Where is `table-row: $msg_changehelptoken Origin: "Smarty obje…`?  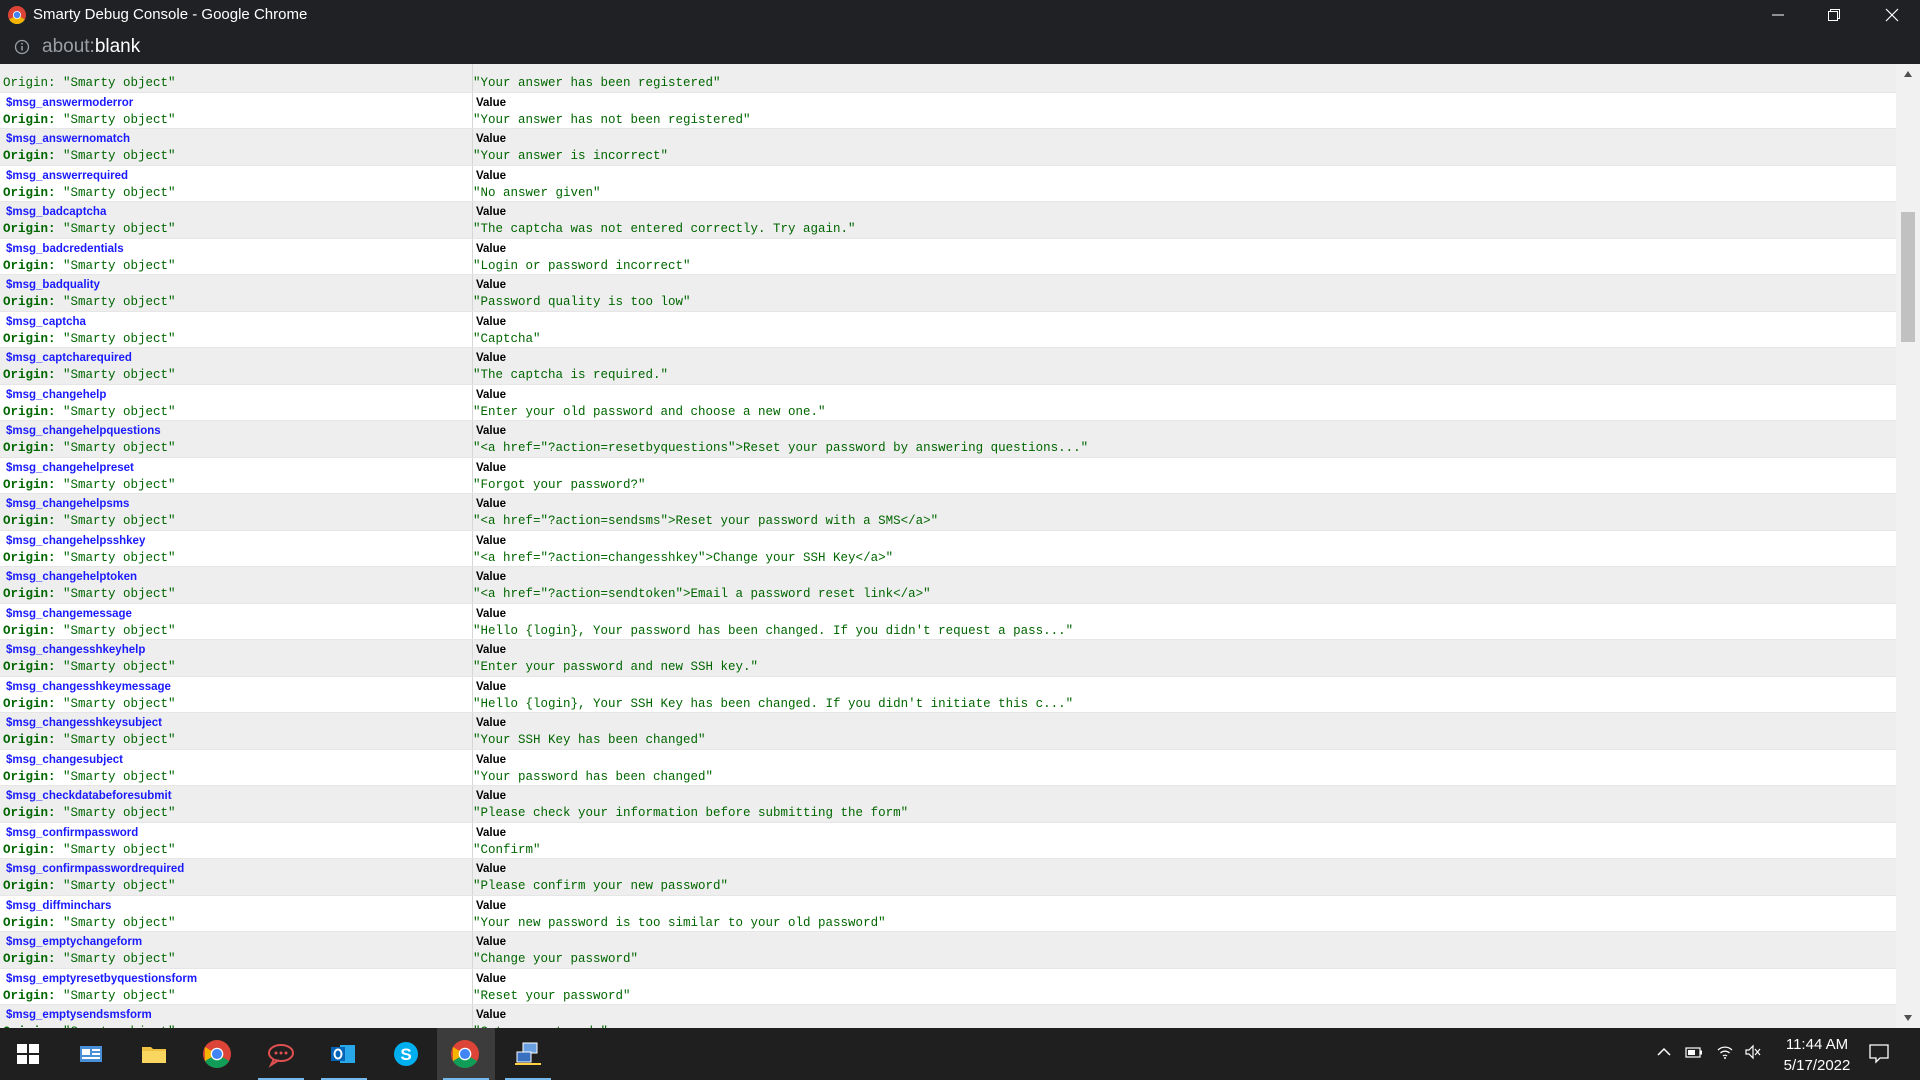
table-row: $msg_changehelptoken Origin: "Smarty obje… is located at coordinates (948, 585).